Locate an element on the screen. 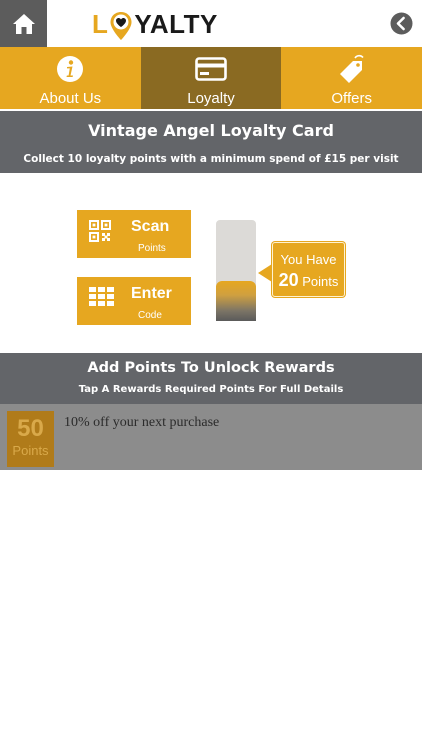 The height and width of the screenshot is (750, 422). app-header: L YALTY is located at coordinates (211, 23).